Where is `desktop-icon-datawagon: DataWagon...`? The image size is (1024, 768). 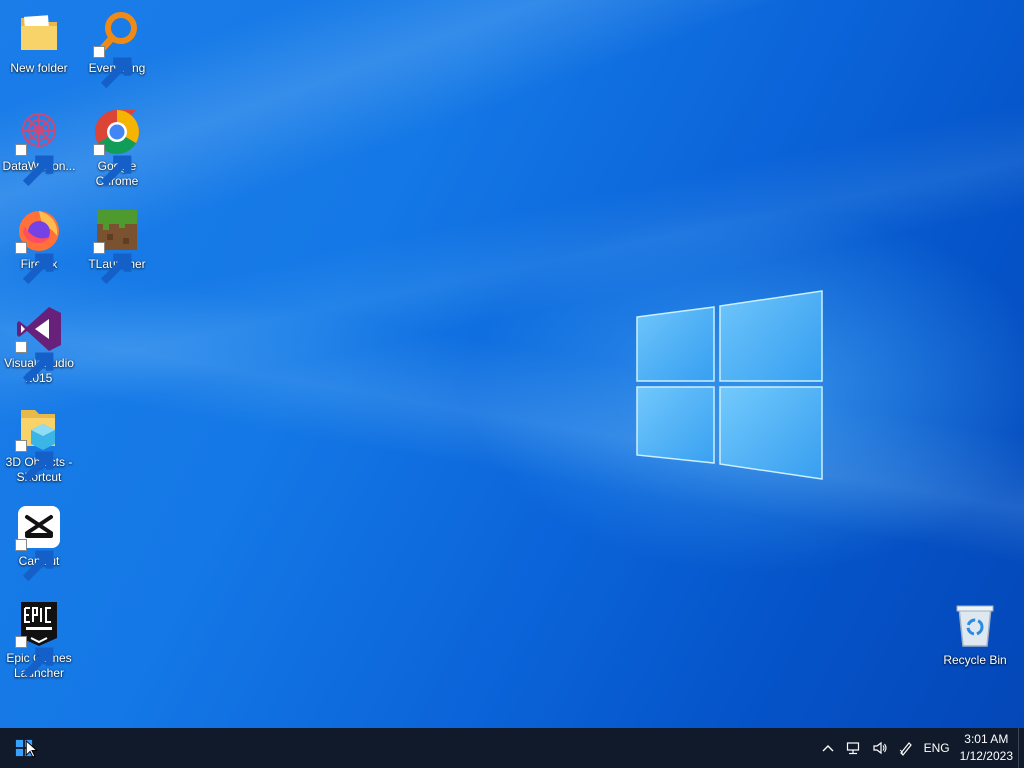 desktop-icon-datawagon: DataWagon... is located at coordinates (39, 147).